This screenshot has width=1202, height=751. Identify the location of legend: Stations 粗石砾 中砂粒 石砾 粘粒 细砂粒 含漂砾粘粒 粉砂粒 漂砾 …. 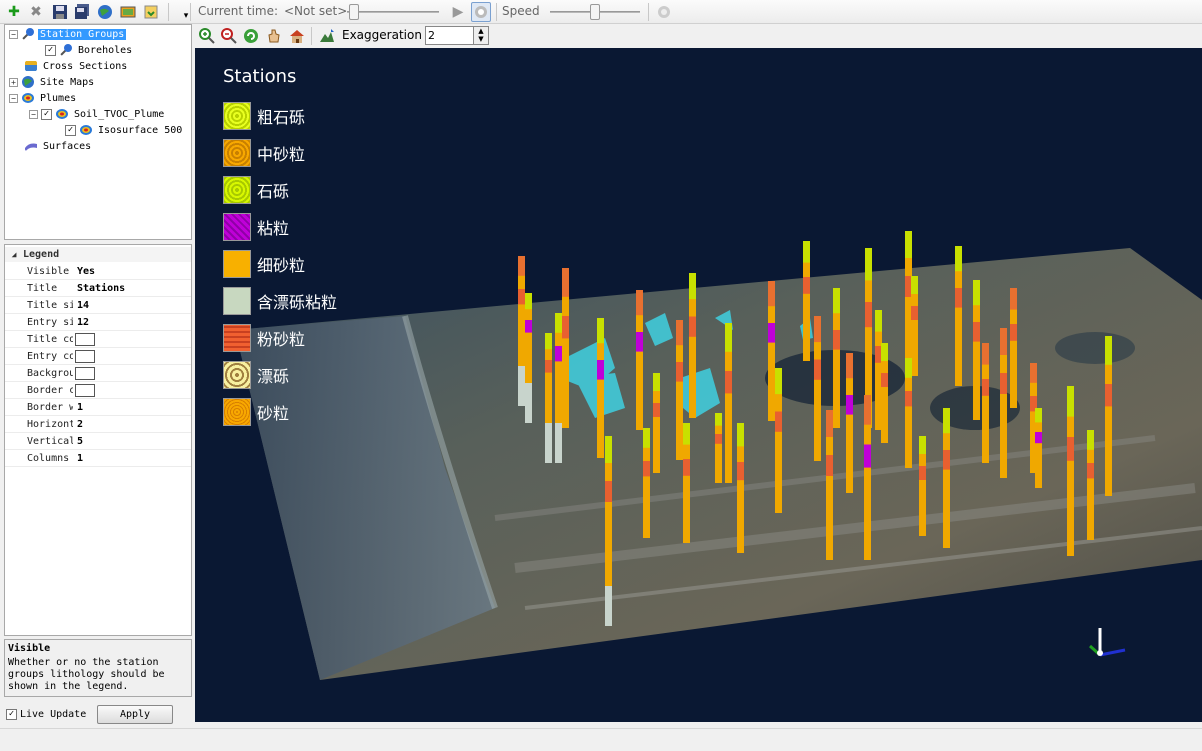
(280, 248).